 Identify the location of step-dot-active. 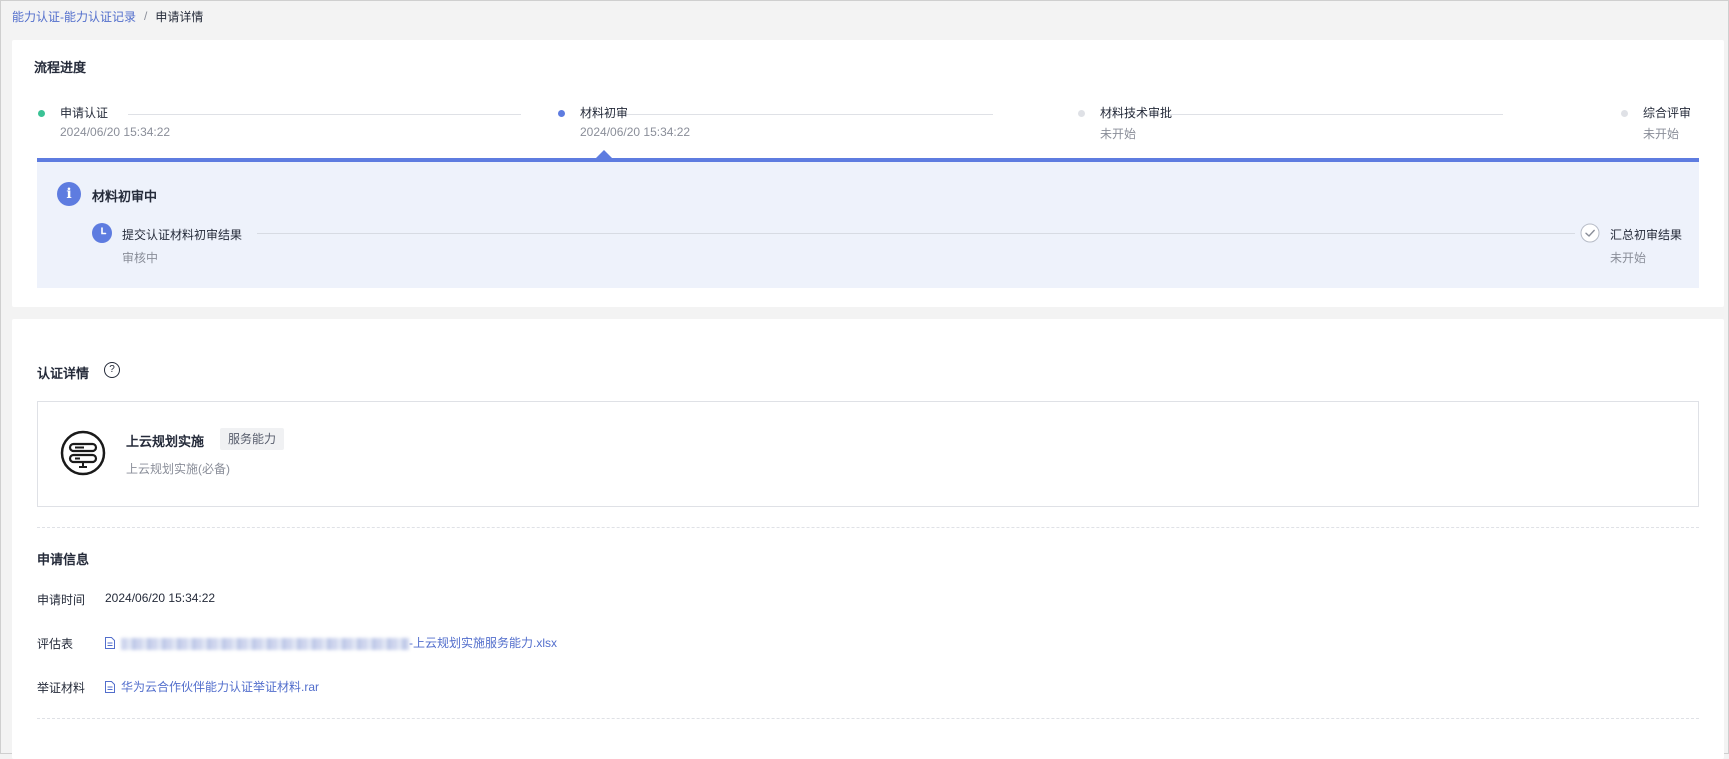
(561, 113).